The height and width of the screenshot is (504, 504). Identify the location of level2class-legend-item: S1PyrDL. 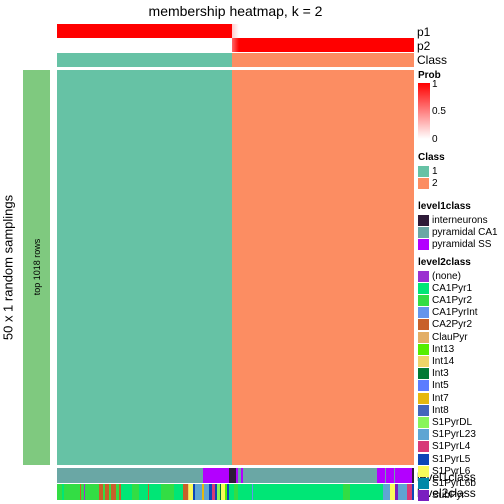
(445, 422).